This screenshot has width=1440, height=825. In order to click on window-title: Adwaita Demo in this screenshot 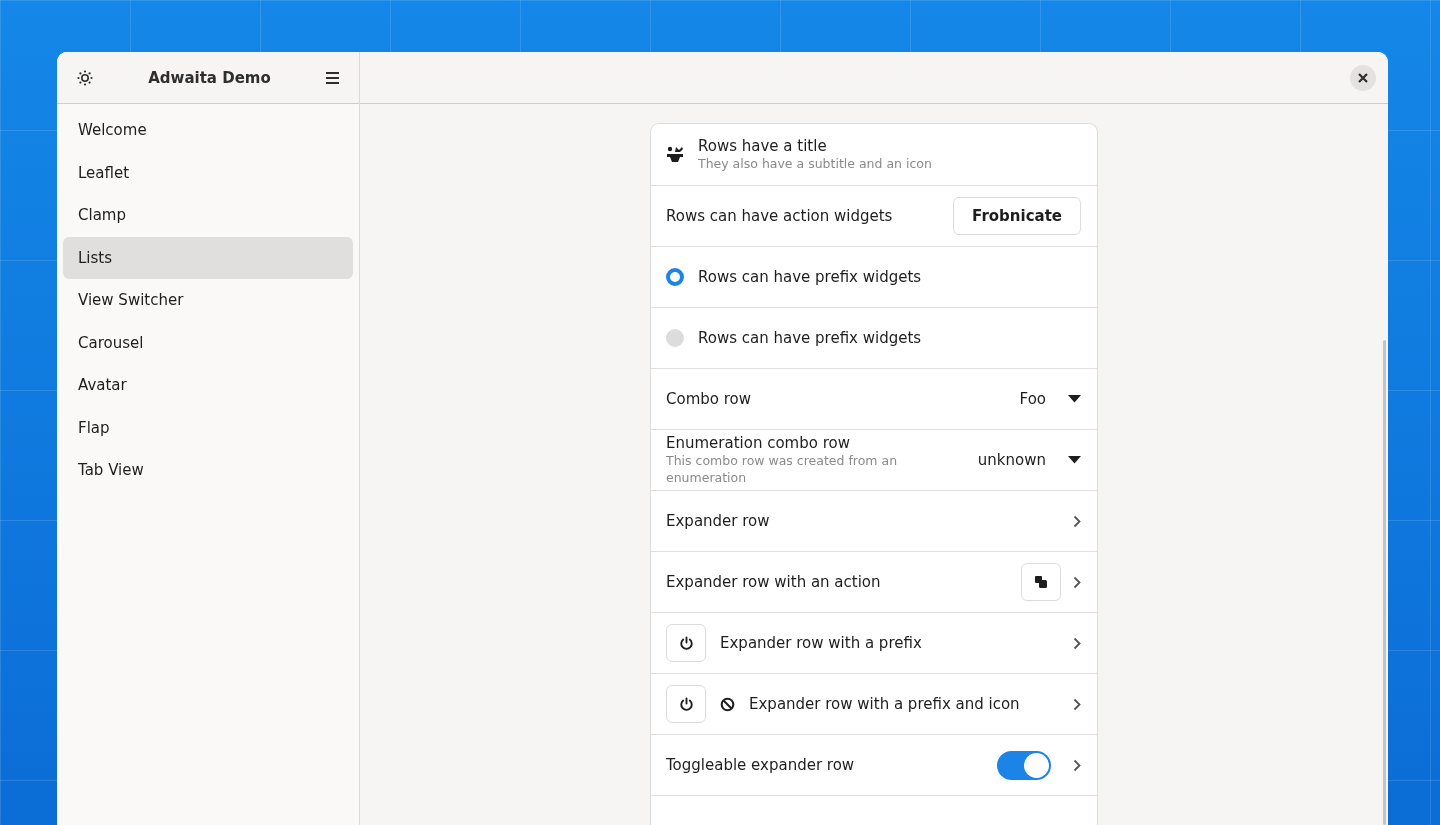, I will do `click(209, 77)`.